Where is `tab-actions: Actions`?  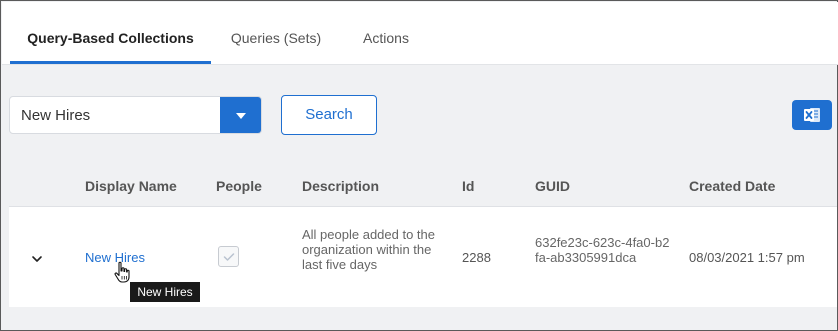 tab-actions: Actions is located at coordinates (386, 33).